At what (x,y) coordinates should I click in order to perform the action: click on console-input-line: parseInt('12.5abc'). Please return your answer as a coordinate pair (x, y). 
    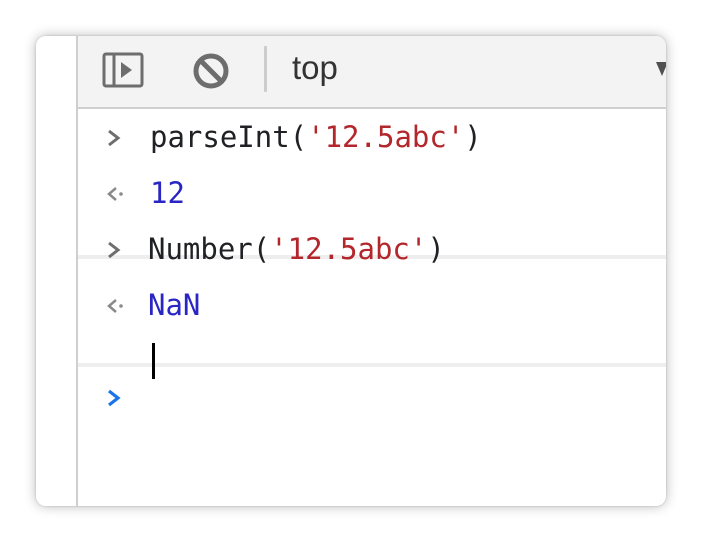
    Looking at the image, I should click on (372, 137).